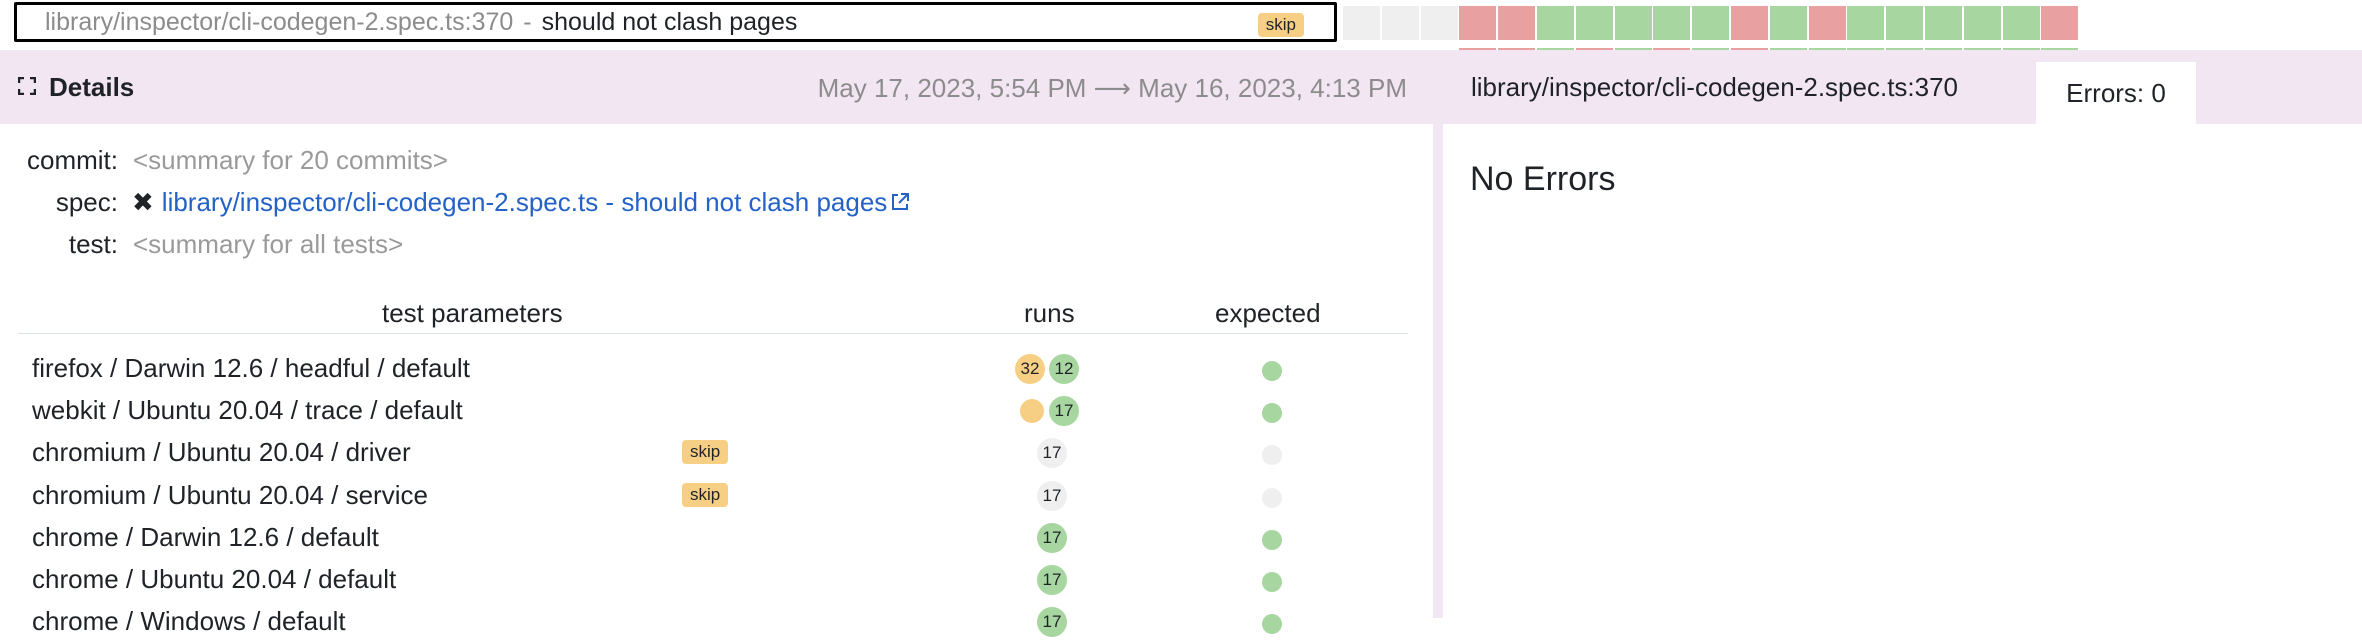 The width and height of the screenshot is (2362, 641). I want to click on column-header-runs: runs, so click(1049, 313).